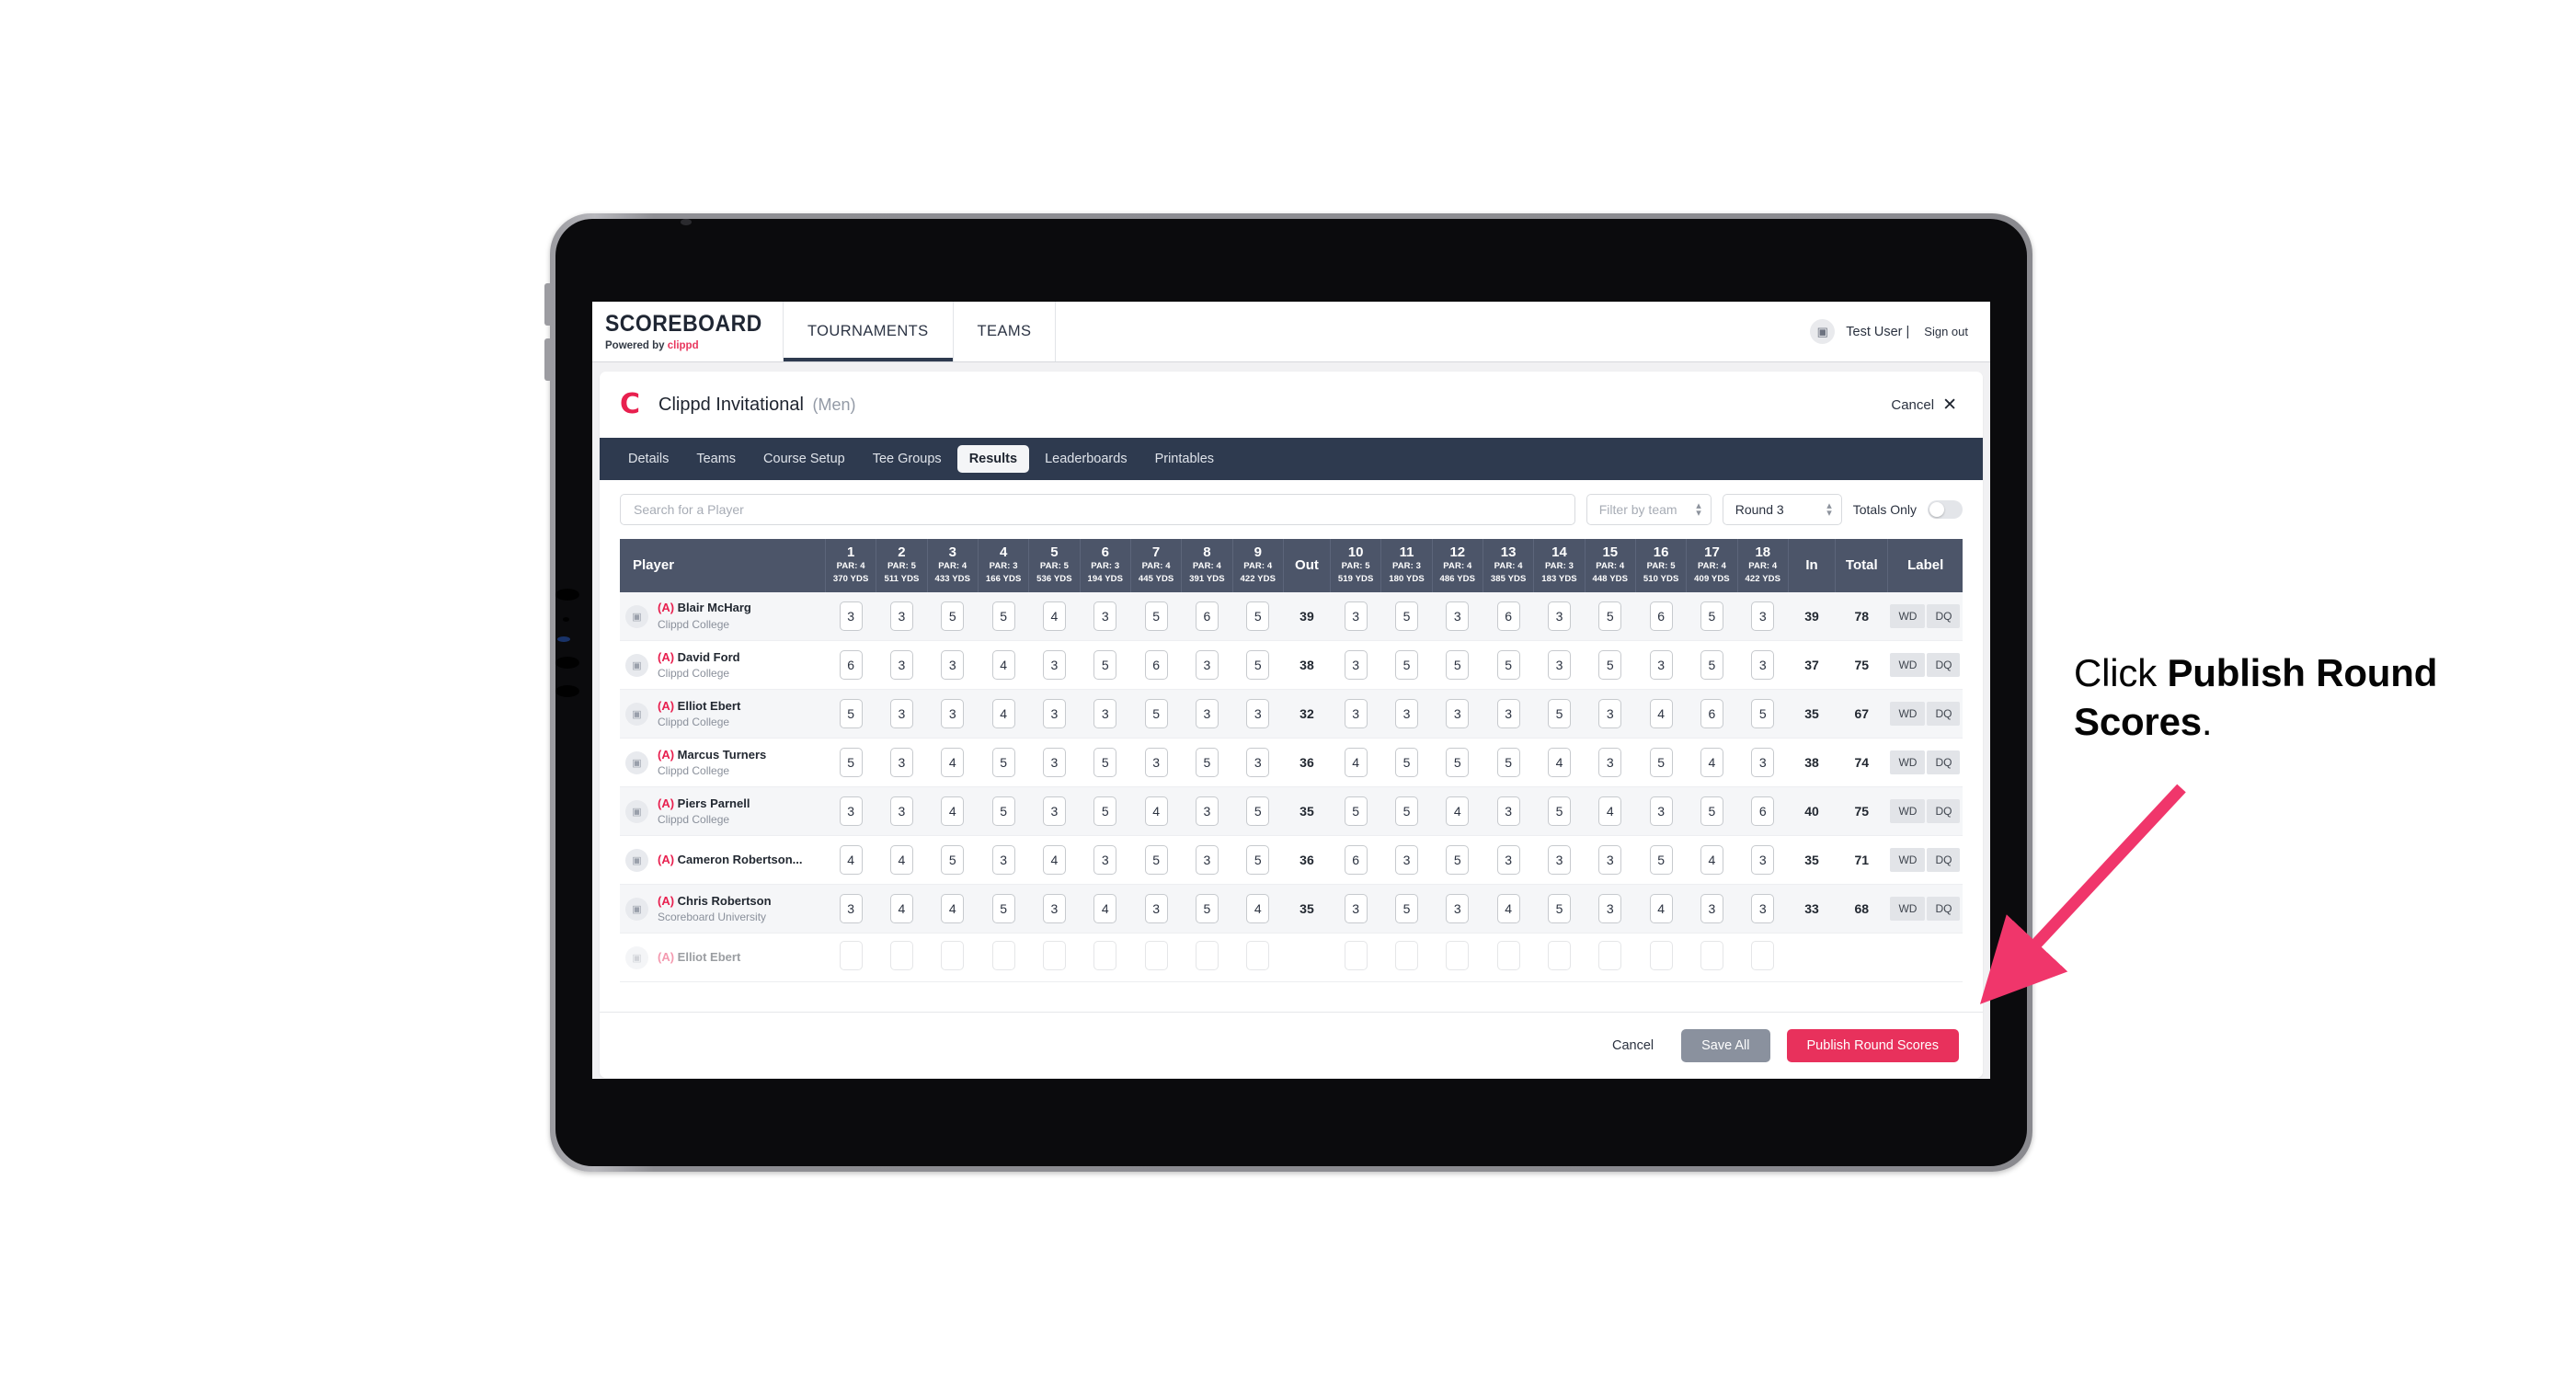 This screenshot has height=1386, width=2576. Describe the element at coordinates (1508, 860) in the screenshot. I see `score-cell-hole-13: 3` at that location.